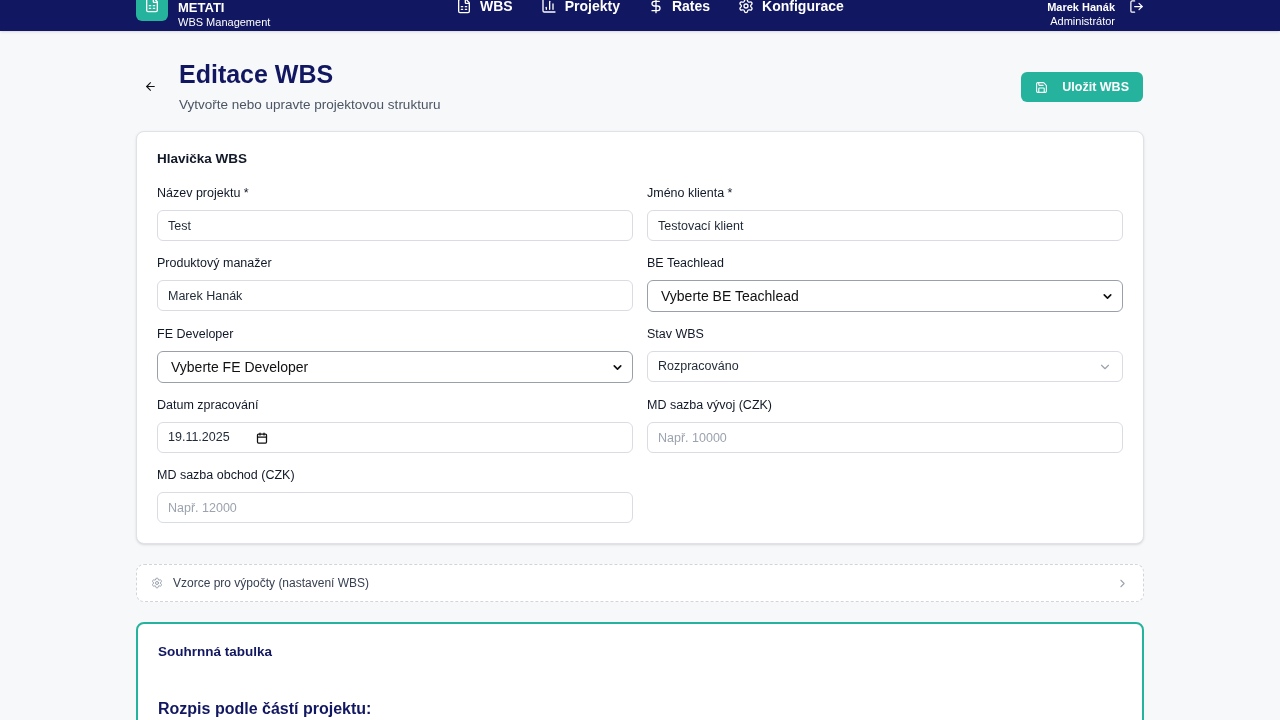 The image size is (1280, 720). Describe the element at coordinates (1081, 7) in the screenshot. I see `user-name: Marek Hanák` at that location.